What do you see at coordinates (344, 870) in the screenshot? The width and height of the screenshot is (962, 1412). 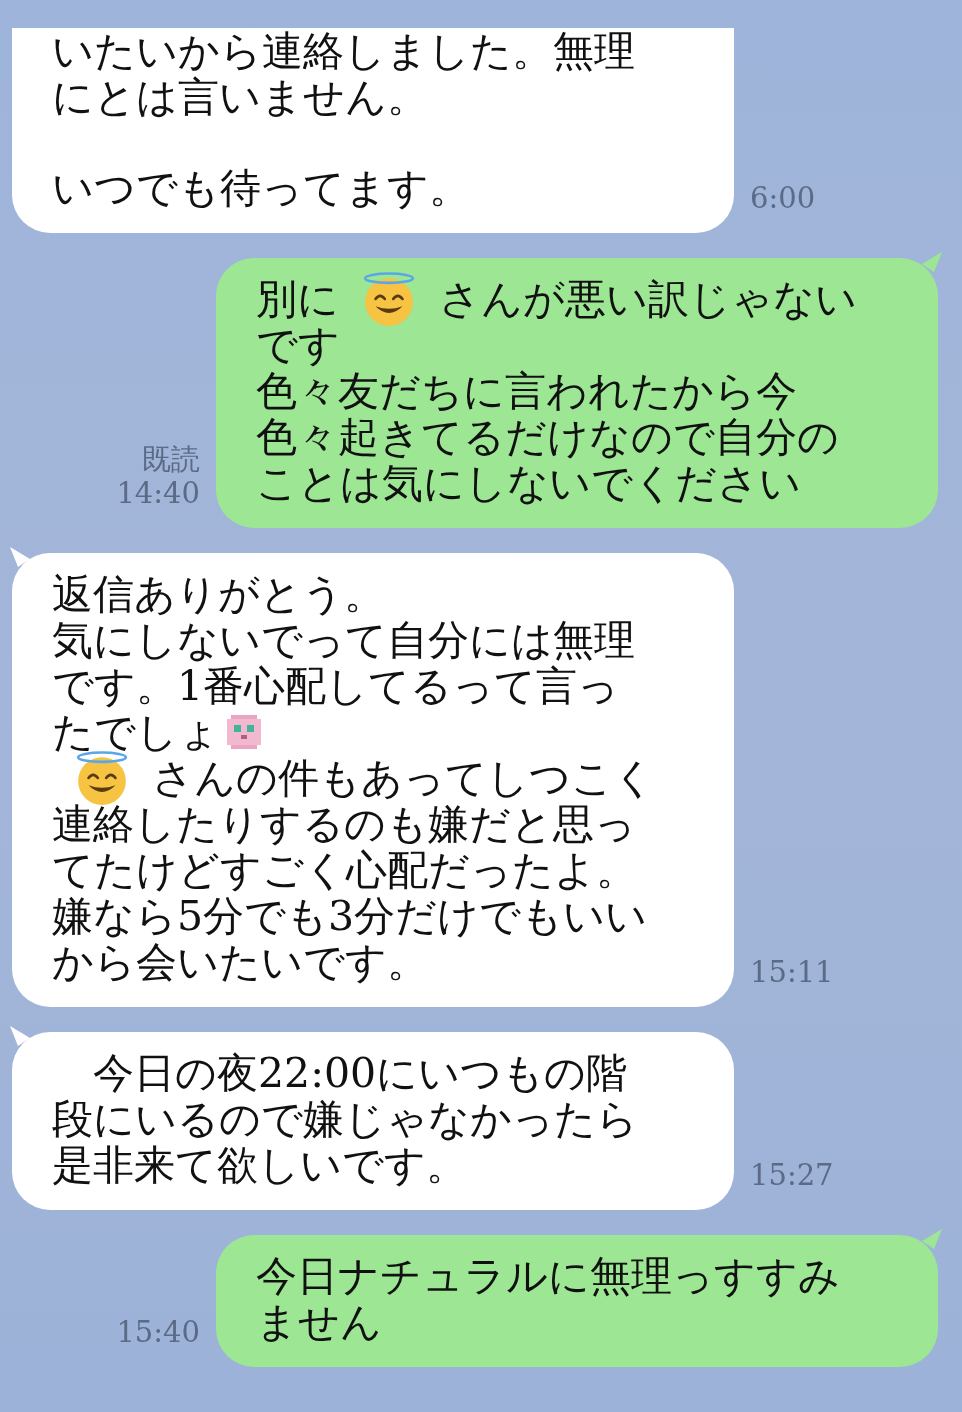 I see `message-text: てたけどすごく心配だったよ。` at bounding box center [344, 870].